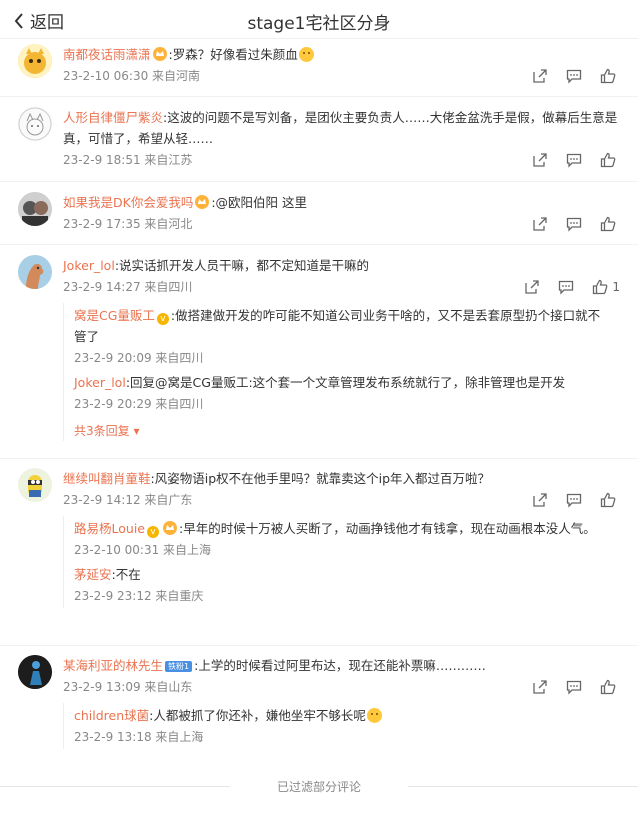 The height and width of the screenshot is (813, 638). I want to click on reply-text: 茅延安:不在, so click(339, 574).